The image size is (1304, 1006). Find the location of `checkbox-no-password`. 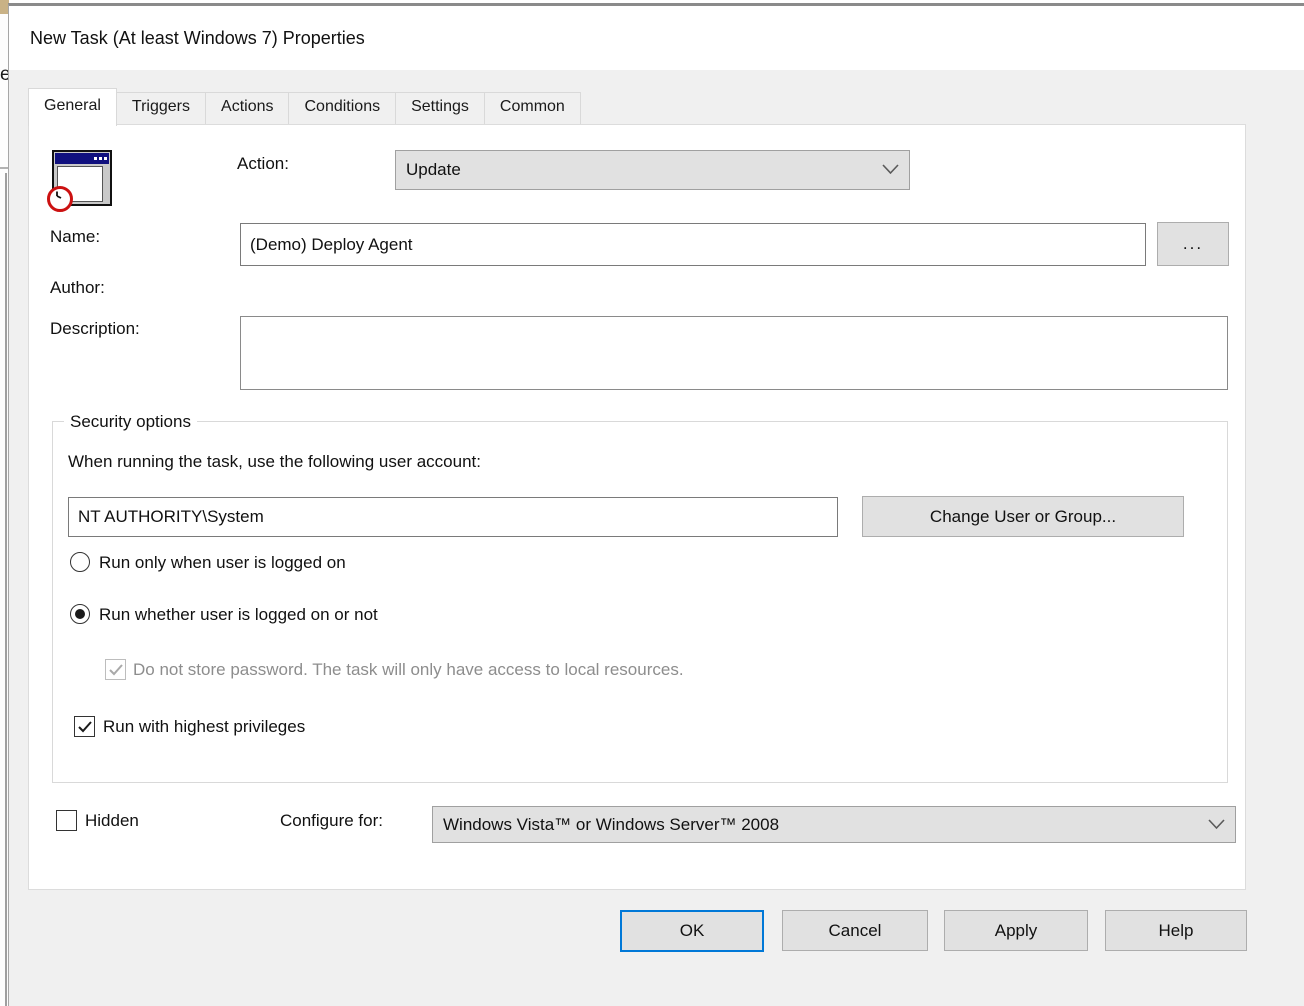

checkbox-no-password is located at coordinates (115, 669).